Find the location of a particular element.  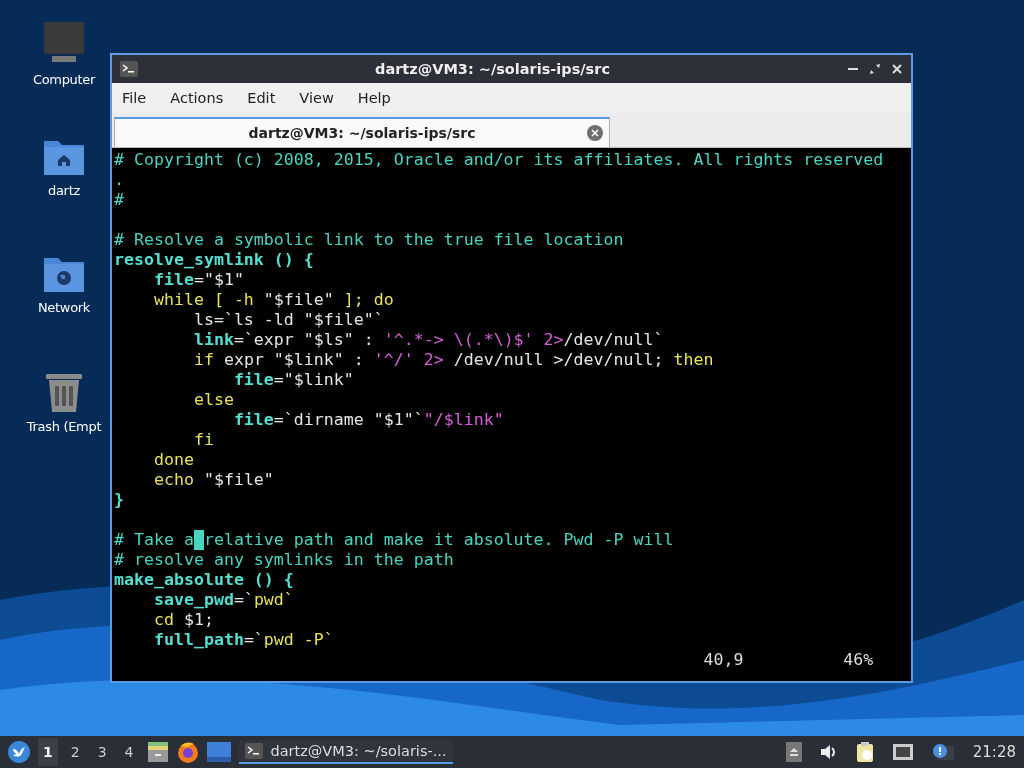

code-line: file="$1" is located at coordinates (198, 280).